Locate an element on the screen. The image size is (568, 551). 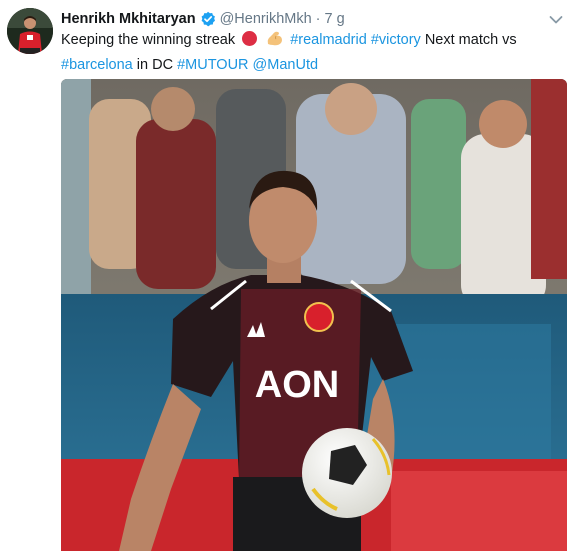
verified-badge-icon is located at coordinates (208, 19).